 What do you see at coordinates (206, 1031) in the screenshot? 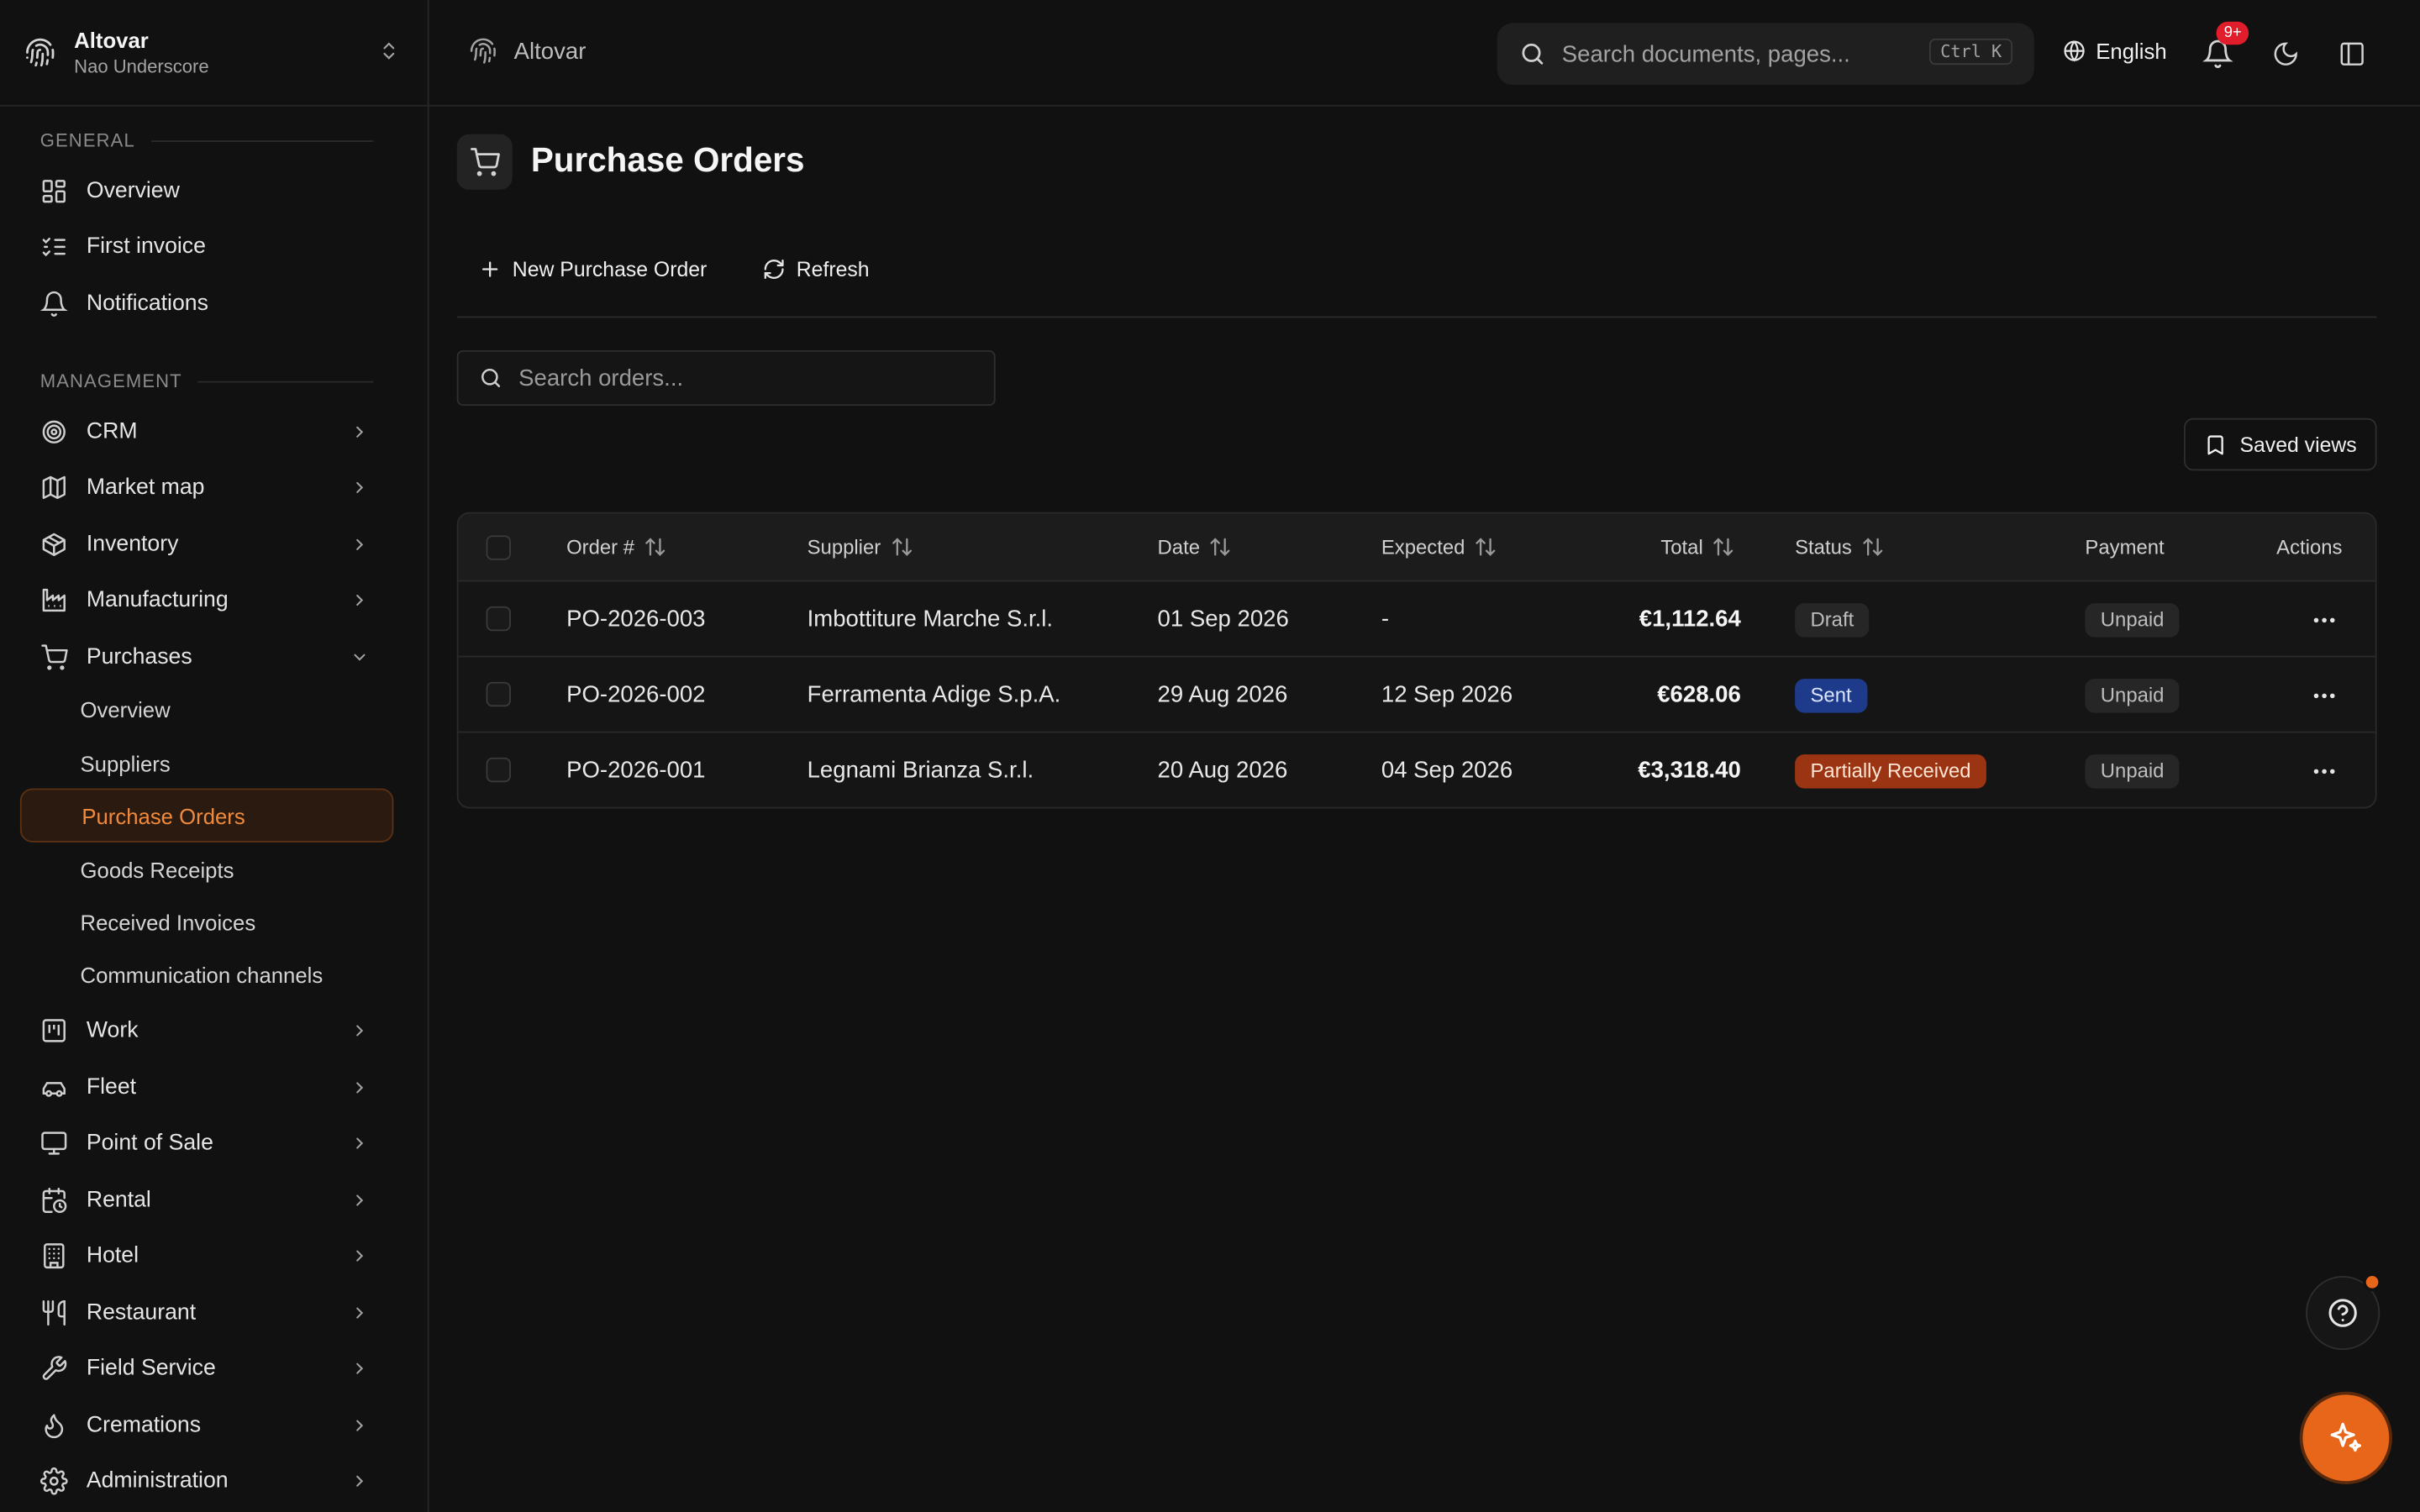
I see `nav-work: Work` at bounding box center [206, 1031].